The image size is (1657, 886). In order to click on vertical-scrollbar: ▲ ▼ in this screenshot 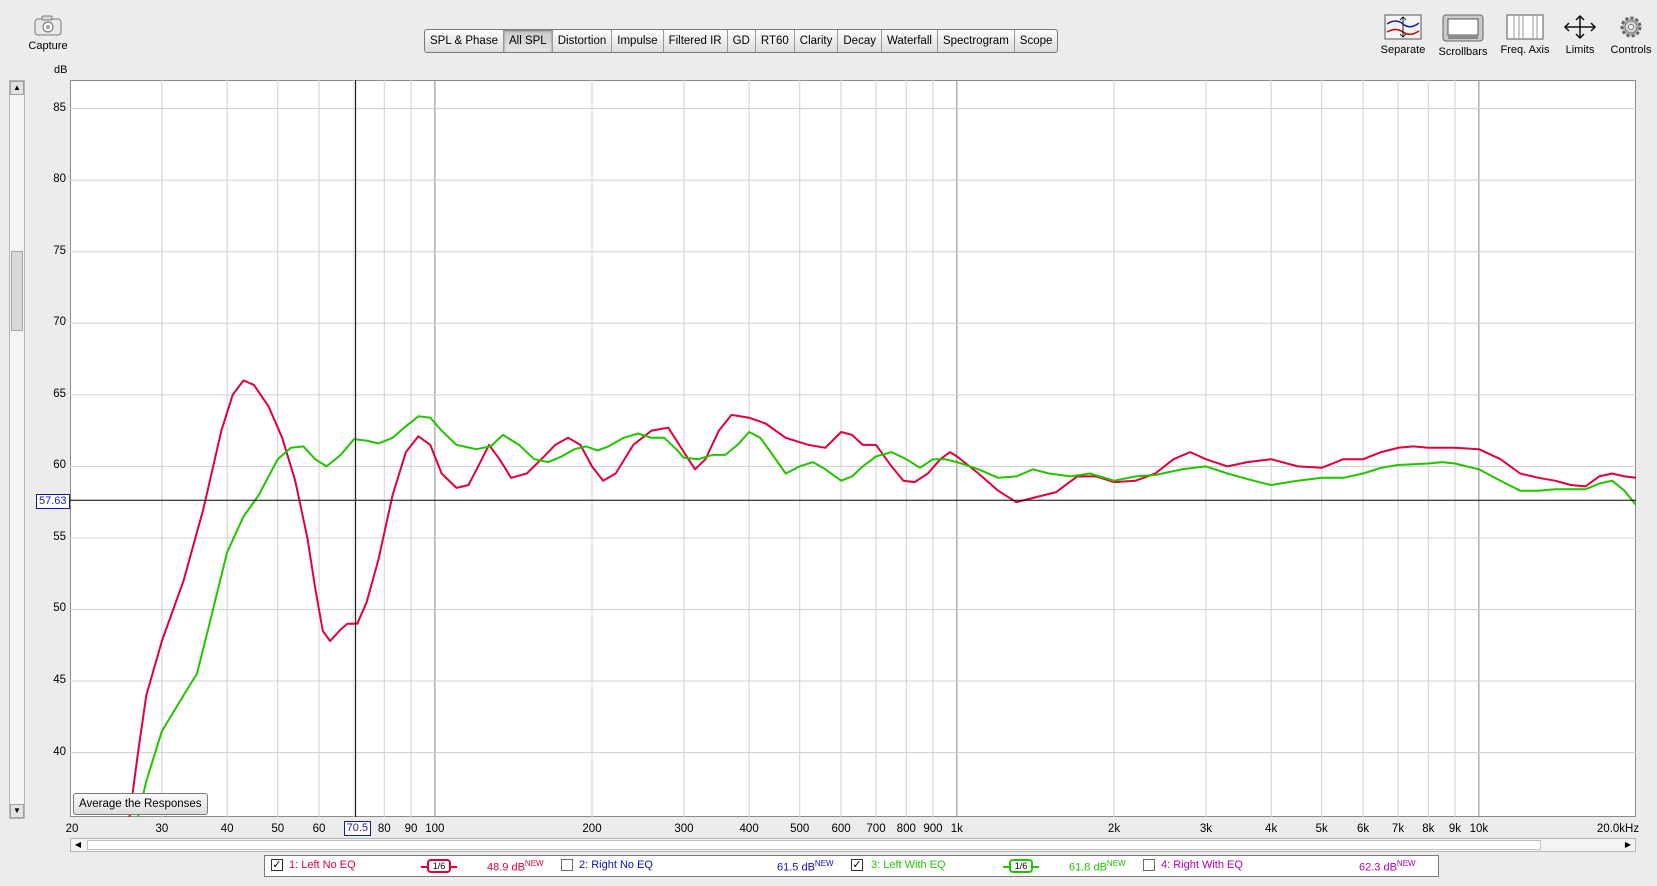, I will do `click(17, 449)`.